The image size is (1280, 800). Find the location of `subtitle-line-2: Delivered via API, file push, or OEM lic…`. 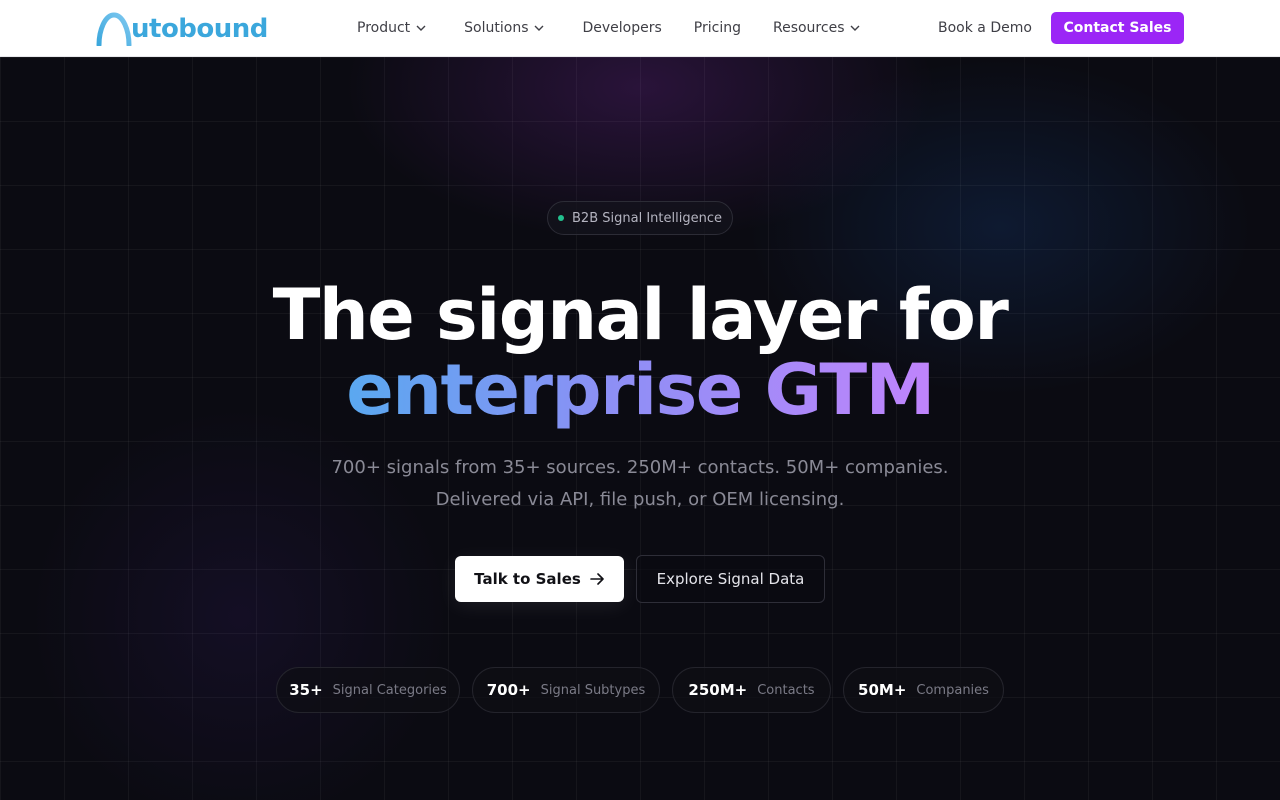

subtitle-line-2: Delivered via API, file push, or OEM lic… is located at coordinates (640, 499).